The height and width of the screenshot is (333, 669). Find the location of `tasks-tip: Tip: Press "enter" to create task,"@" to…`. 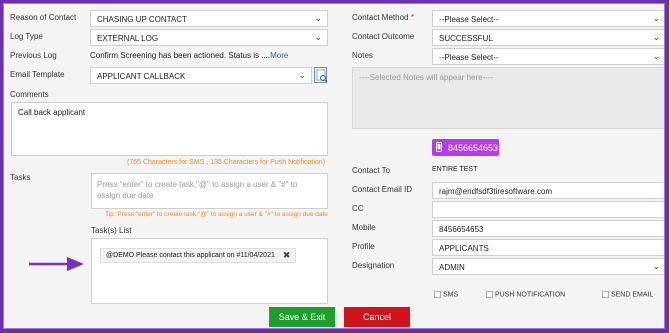

tasks-tip: Tip: Press "enter" to create task,"@" to… is located at coordinates (216, 214).